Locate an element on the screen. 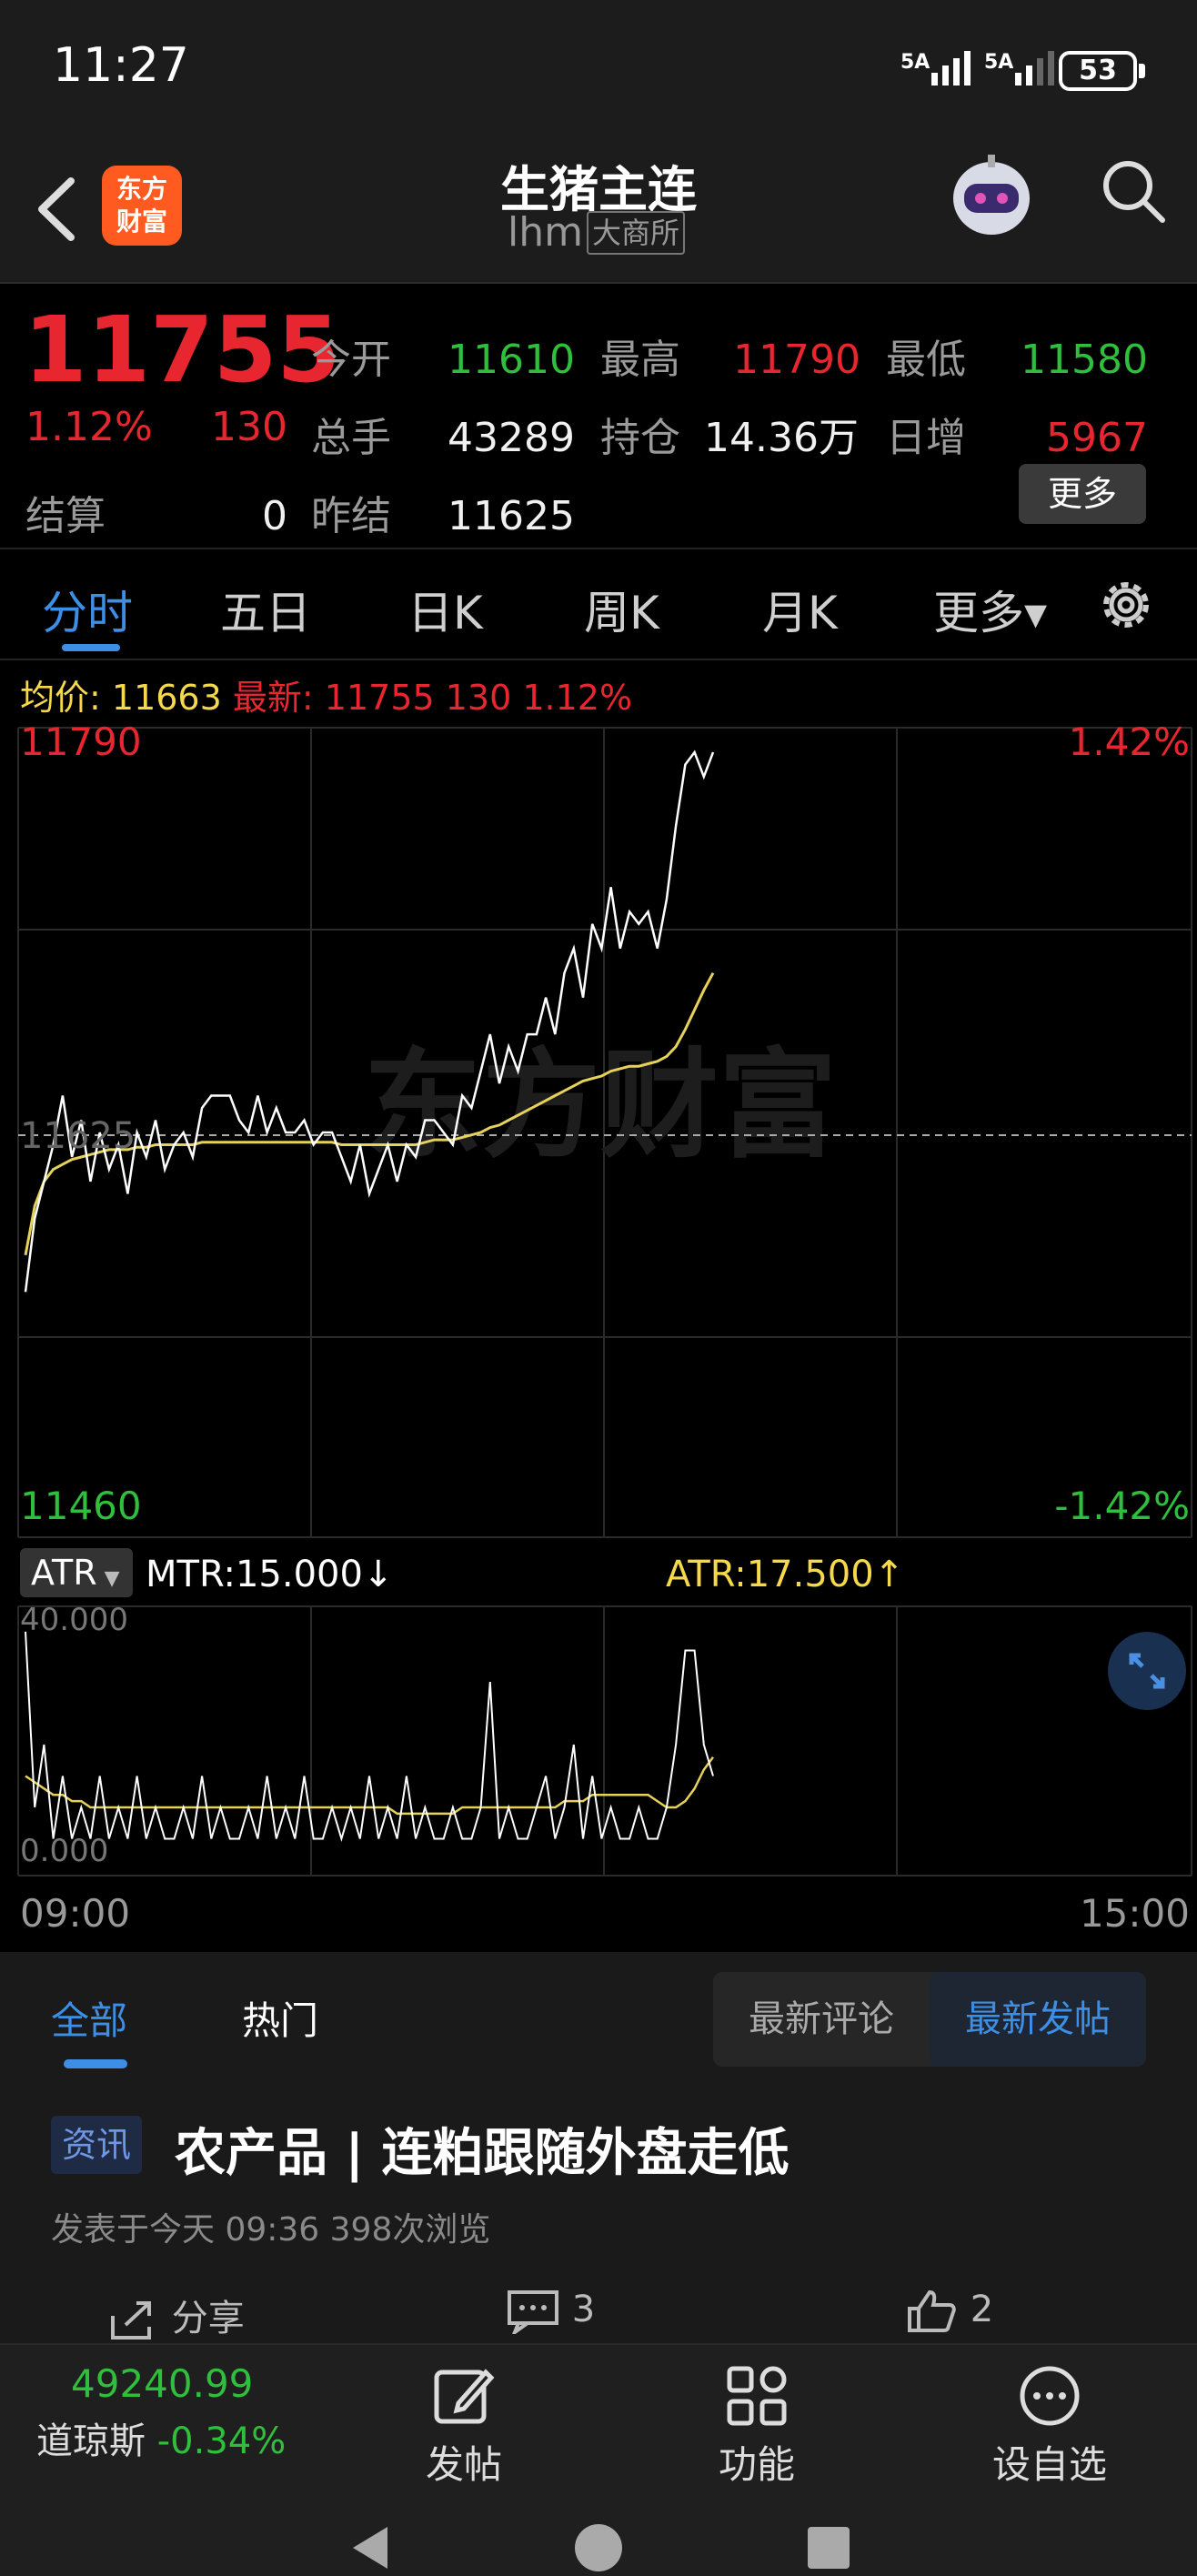  share-icon is located at coordinates (131, 2320).